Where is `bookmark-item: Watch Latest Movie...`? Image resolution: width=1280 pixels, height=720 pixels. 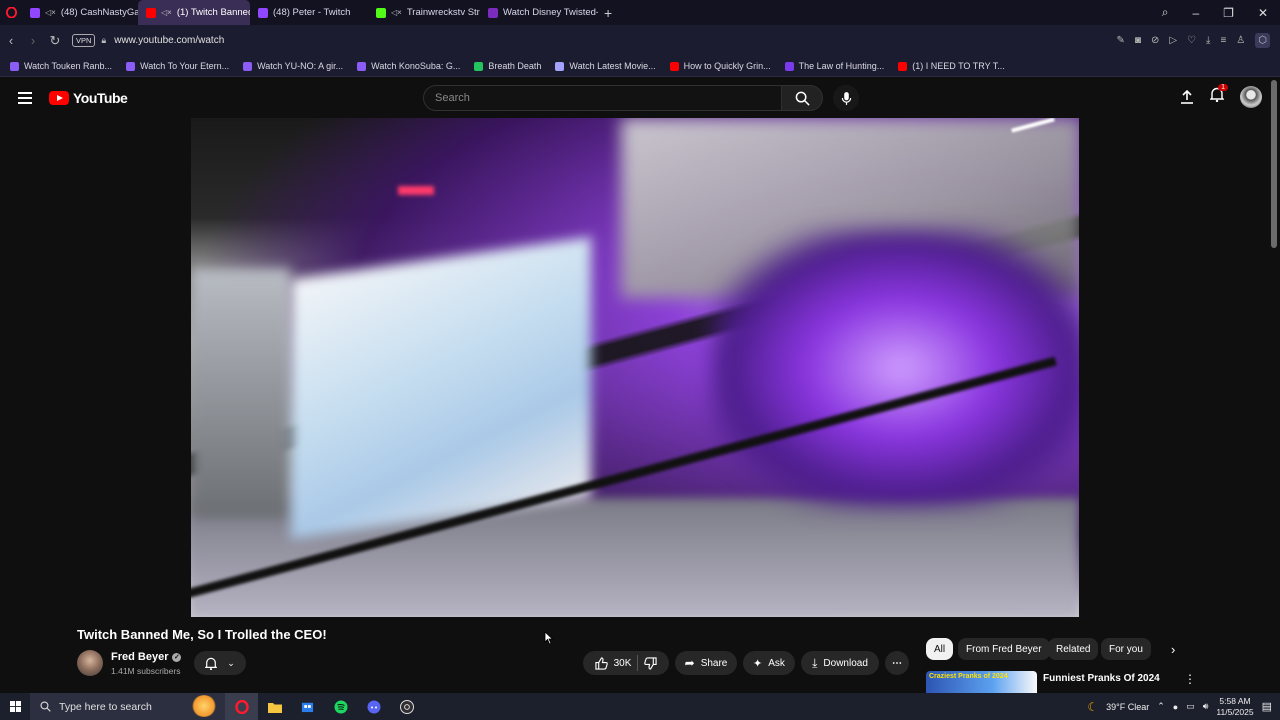 bookmark-item: Watch Latest Movie... is located at coordinates (605, 66).